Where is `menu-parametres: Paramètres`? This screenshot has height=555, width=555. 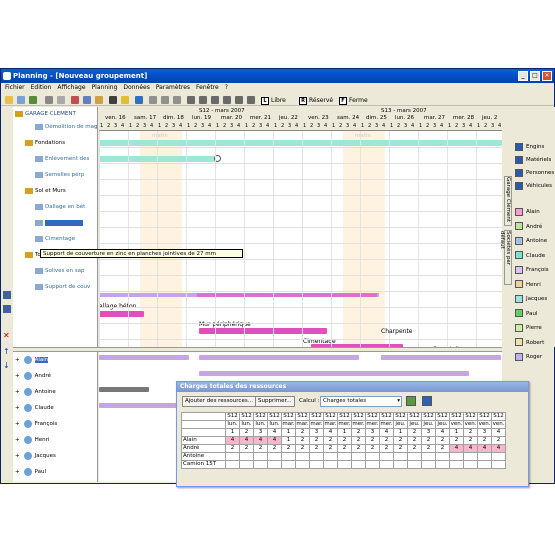
menu-parametres: Paramètres is located at coordinates (173, 88).